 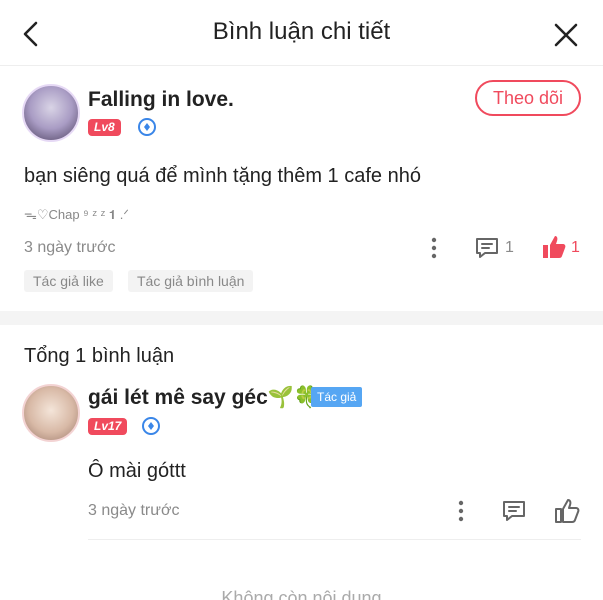 I want to click on close-icon, so click(x=566, y=35).